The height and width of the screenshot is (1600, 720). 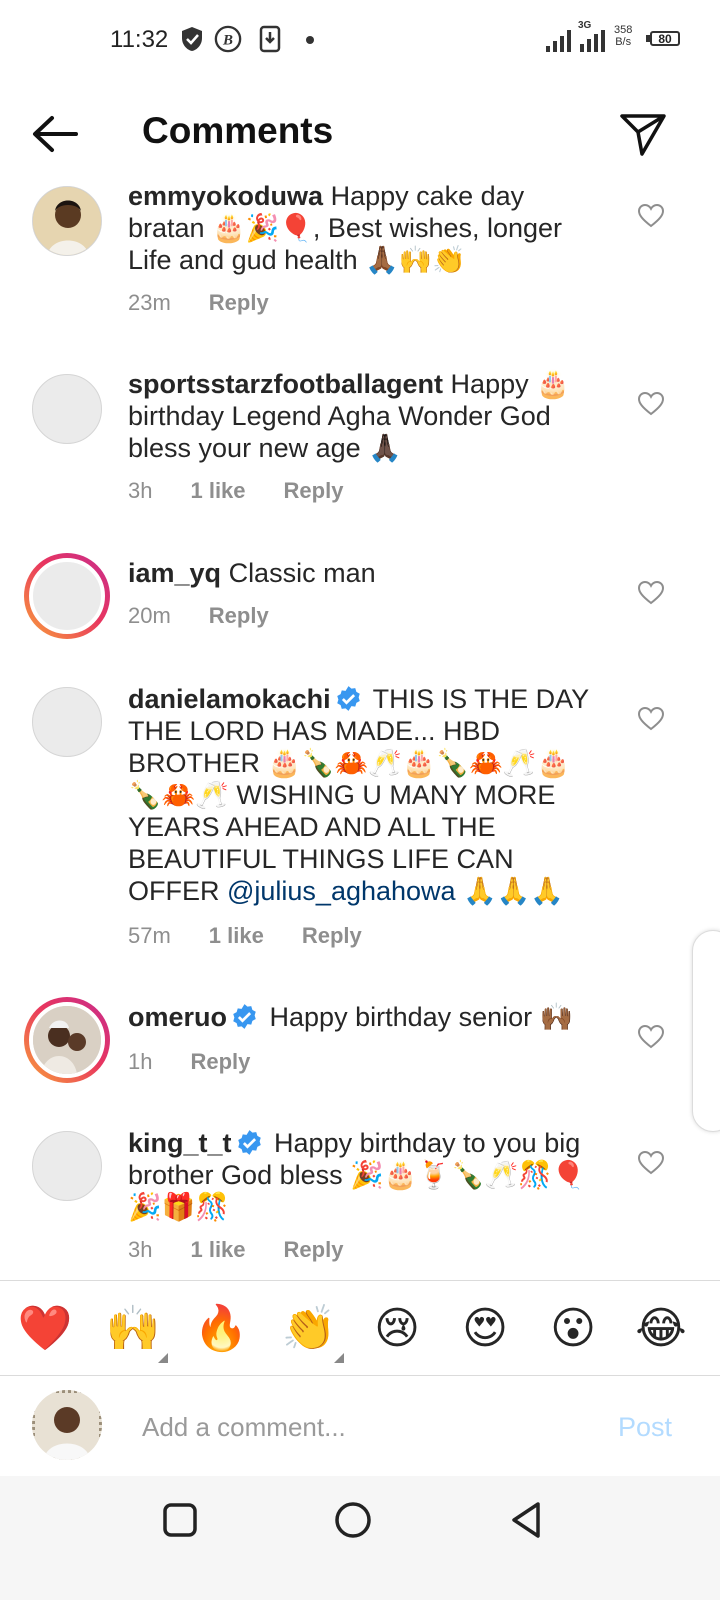 What do you see at coordinates (353, 1520) in the screenshot?
I see `home-icon` at bounding box center [353, 1520].